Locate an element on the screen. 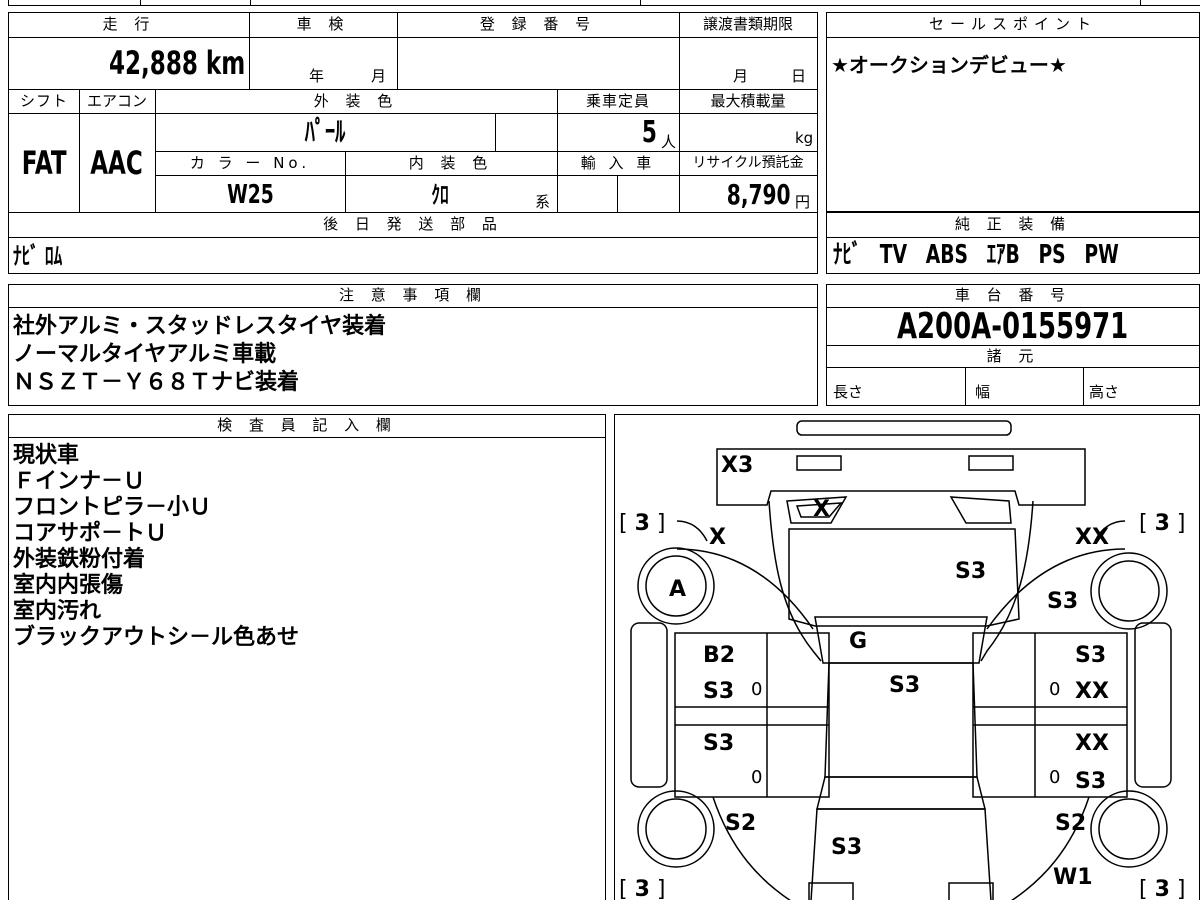  tread-front-left: [ 3 ] is located at coordinates (642, 523).